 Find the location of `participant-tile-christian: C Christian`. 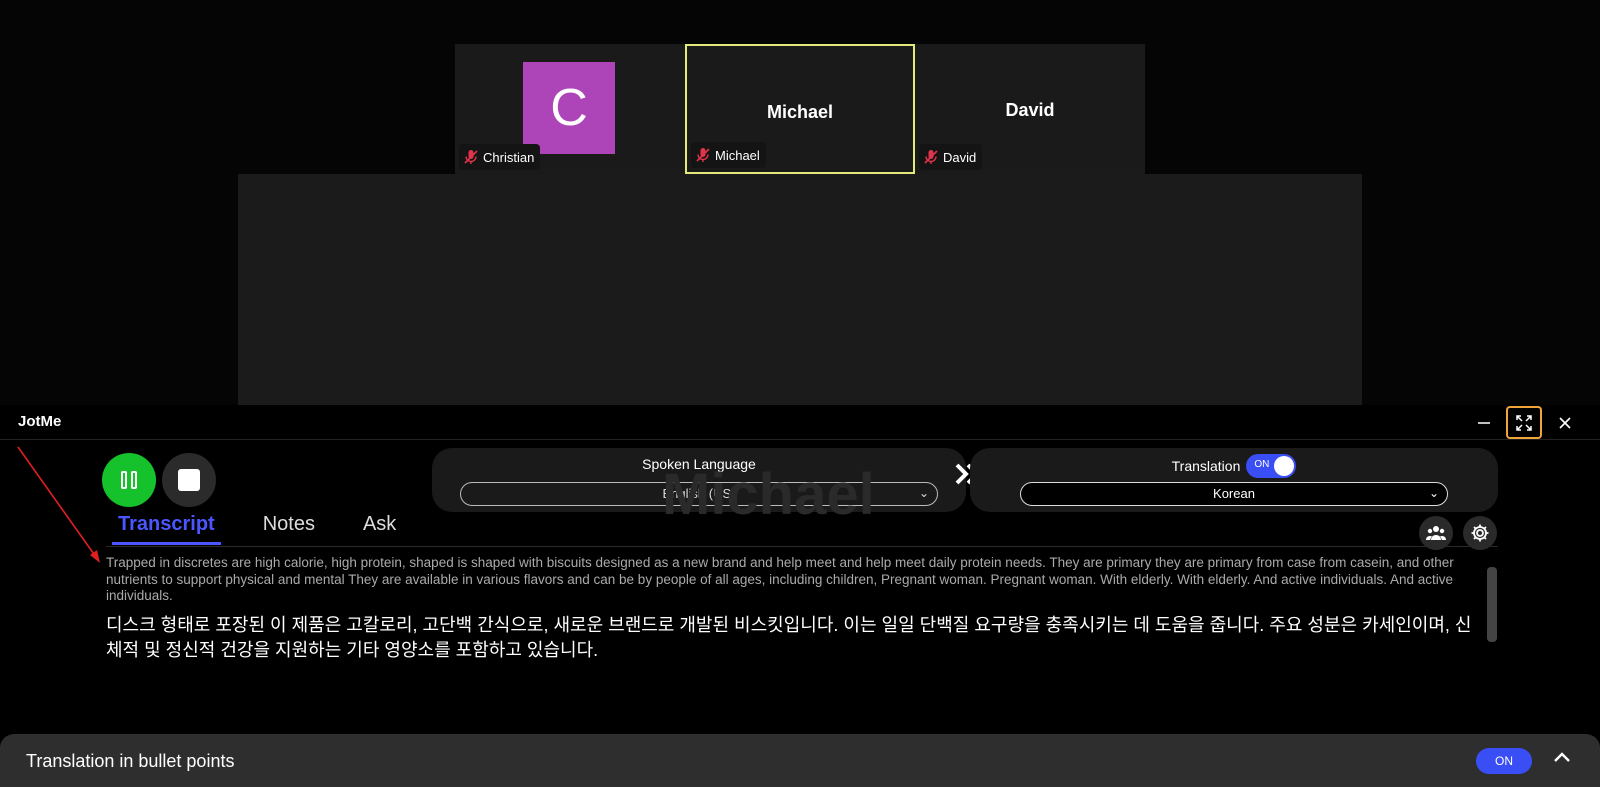

participant-tile-christian: C Christian is located at coordinates (570, 109).